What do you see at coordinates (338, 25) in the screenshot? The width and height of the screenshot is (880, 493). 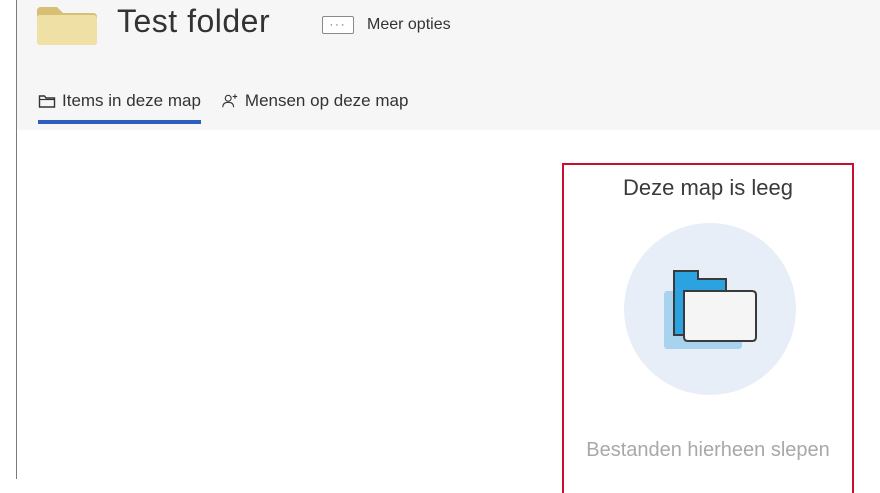 I see `ellipsis-icon: ···` at bounding box center [338, 25].